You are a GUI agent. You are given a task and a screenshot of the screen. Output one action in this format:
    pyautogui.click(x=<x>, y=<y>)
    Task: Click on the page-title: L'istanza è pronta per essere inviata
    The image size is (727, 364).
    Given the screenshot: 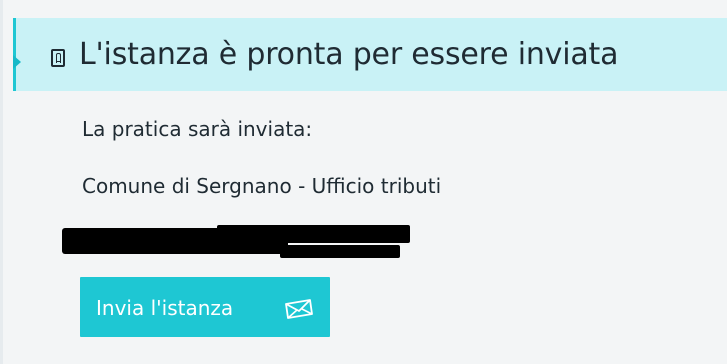 What is the action you would take?
    pyautogui.click(x=349, y=54)
    